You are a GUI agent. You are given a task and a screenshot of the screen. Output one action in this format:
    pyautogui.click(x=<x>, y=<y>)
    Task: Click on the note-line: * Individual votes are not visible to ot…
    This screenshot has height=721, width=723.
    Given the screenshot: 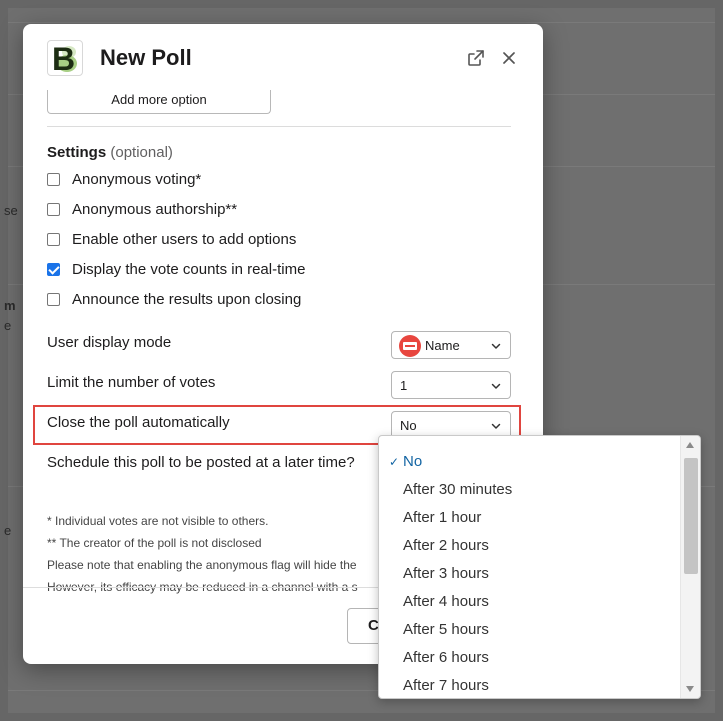 What is the action you would take?
    pyautogui.click(x=158, y=521)
    